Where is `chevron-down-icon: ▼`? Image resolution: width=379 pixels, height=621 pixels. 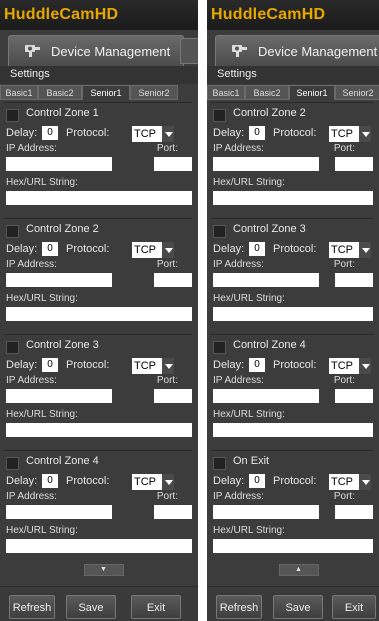
chevron-down-icon: ▼ is located at coordinates (103, 569).